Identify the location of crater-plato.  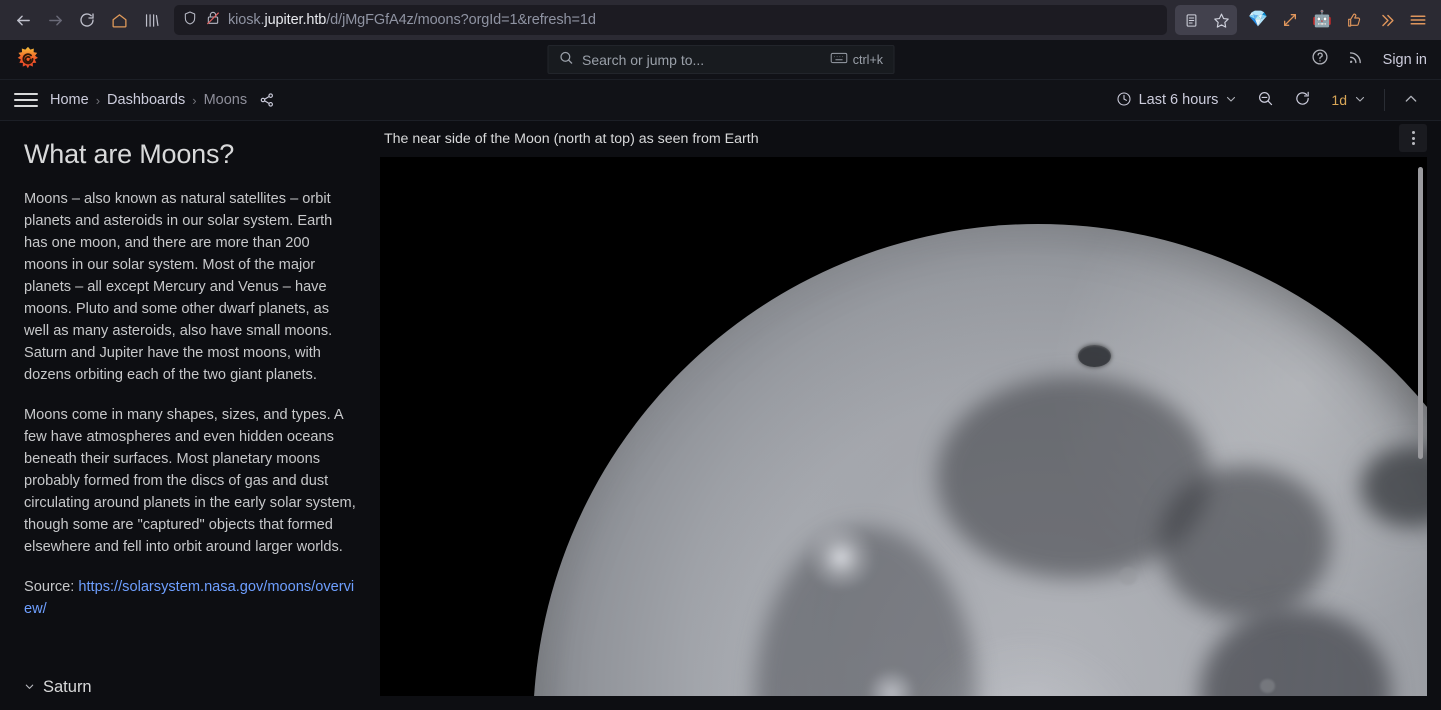
(1094, 356).